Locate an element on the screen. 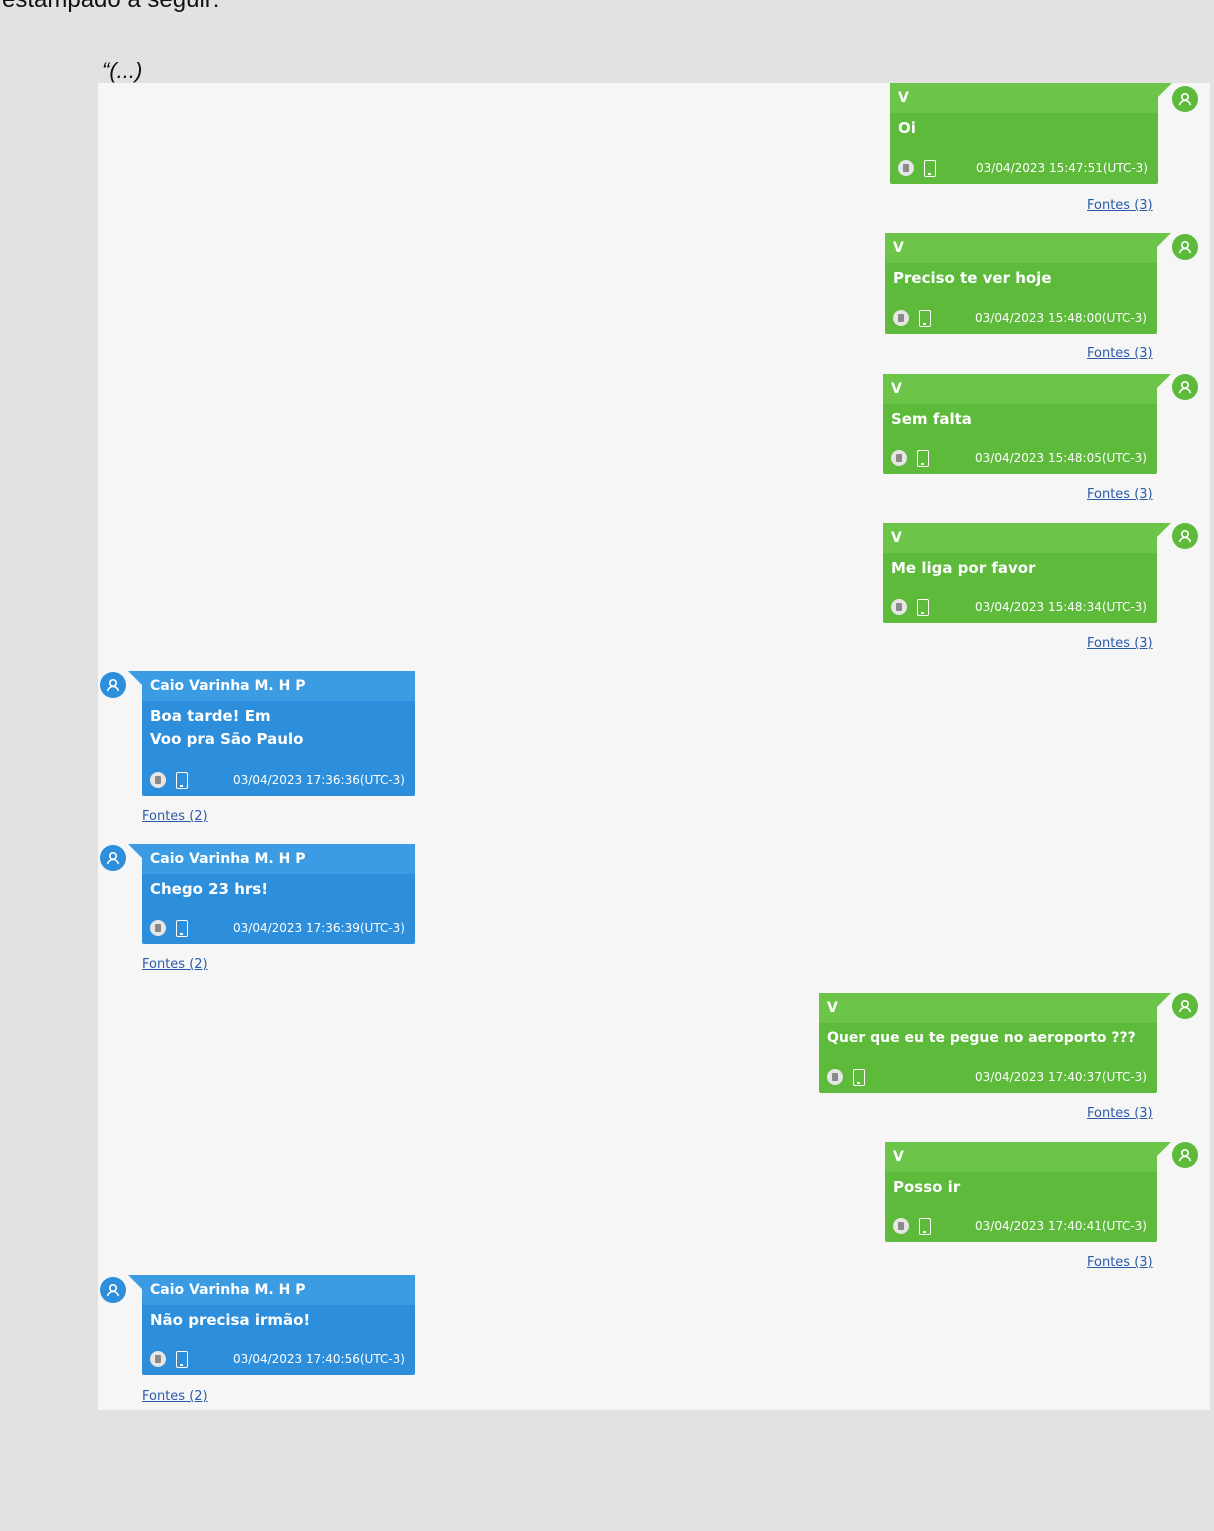 The image size is (1214, 1531). message-timestamp: 03/04/2023 15:48:05(UTC-3) is located at coordinates (1061, 458).